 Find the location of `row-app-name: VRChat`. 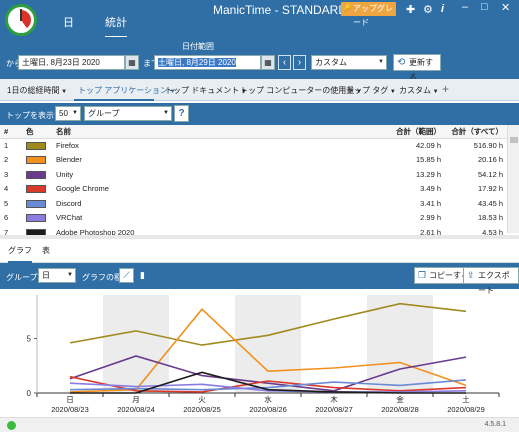

row-app-name: VRChat is located at coordinates (69, 218).